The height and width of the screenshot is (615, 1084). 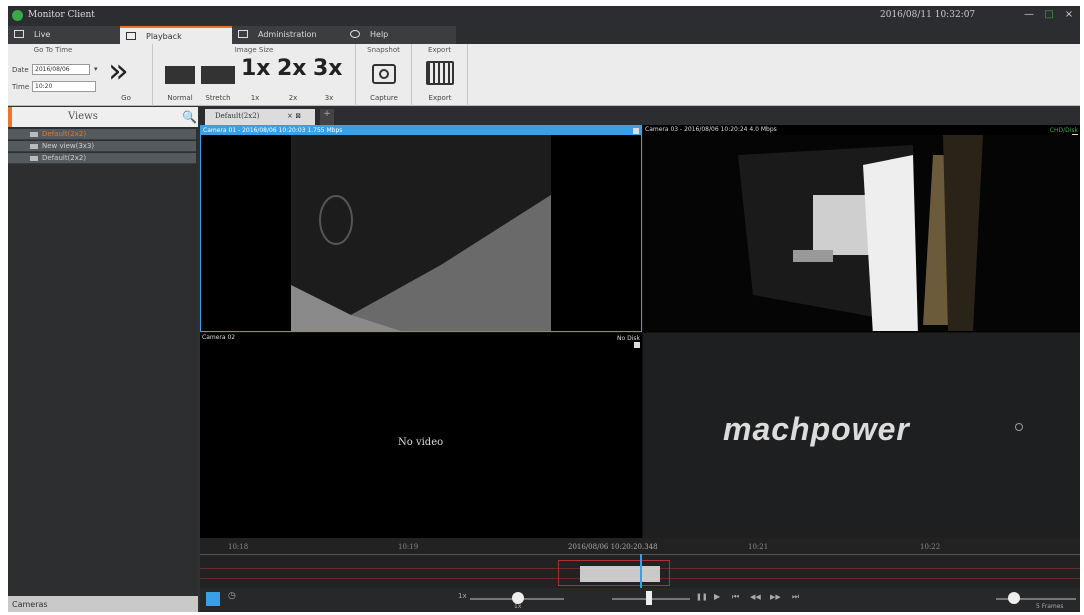 I want to click on group-snapshot: Snapshot Capture, so click(x=384, y=75).